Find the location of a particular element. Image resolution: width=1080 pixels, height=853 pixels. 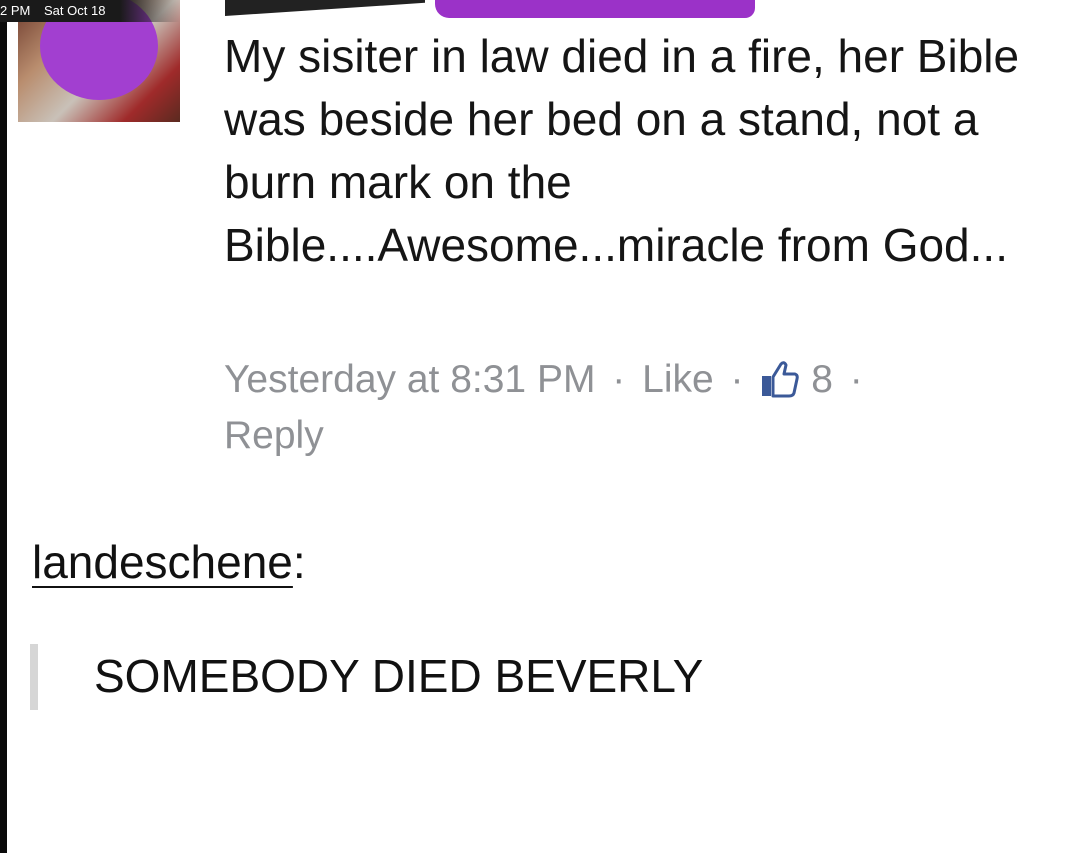

status-bar: 2 PM Sat Oct 18 is located at coordinates (100, 11).